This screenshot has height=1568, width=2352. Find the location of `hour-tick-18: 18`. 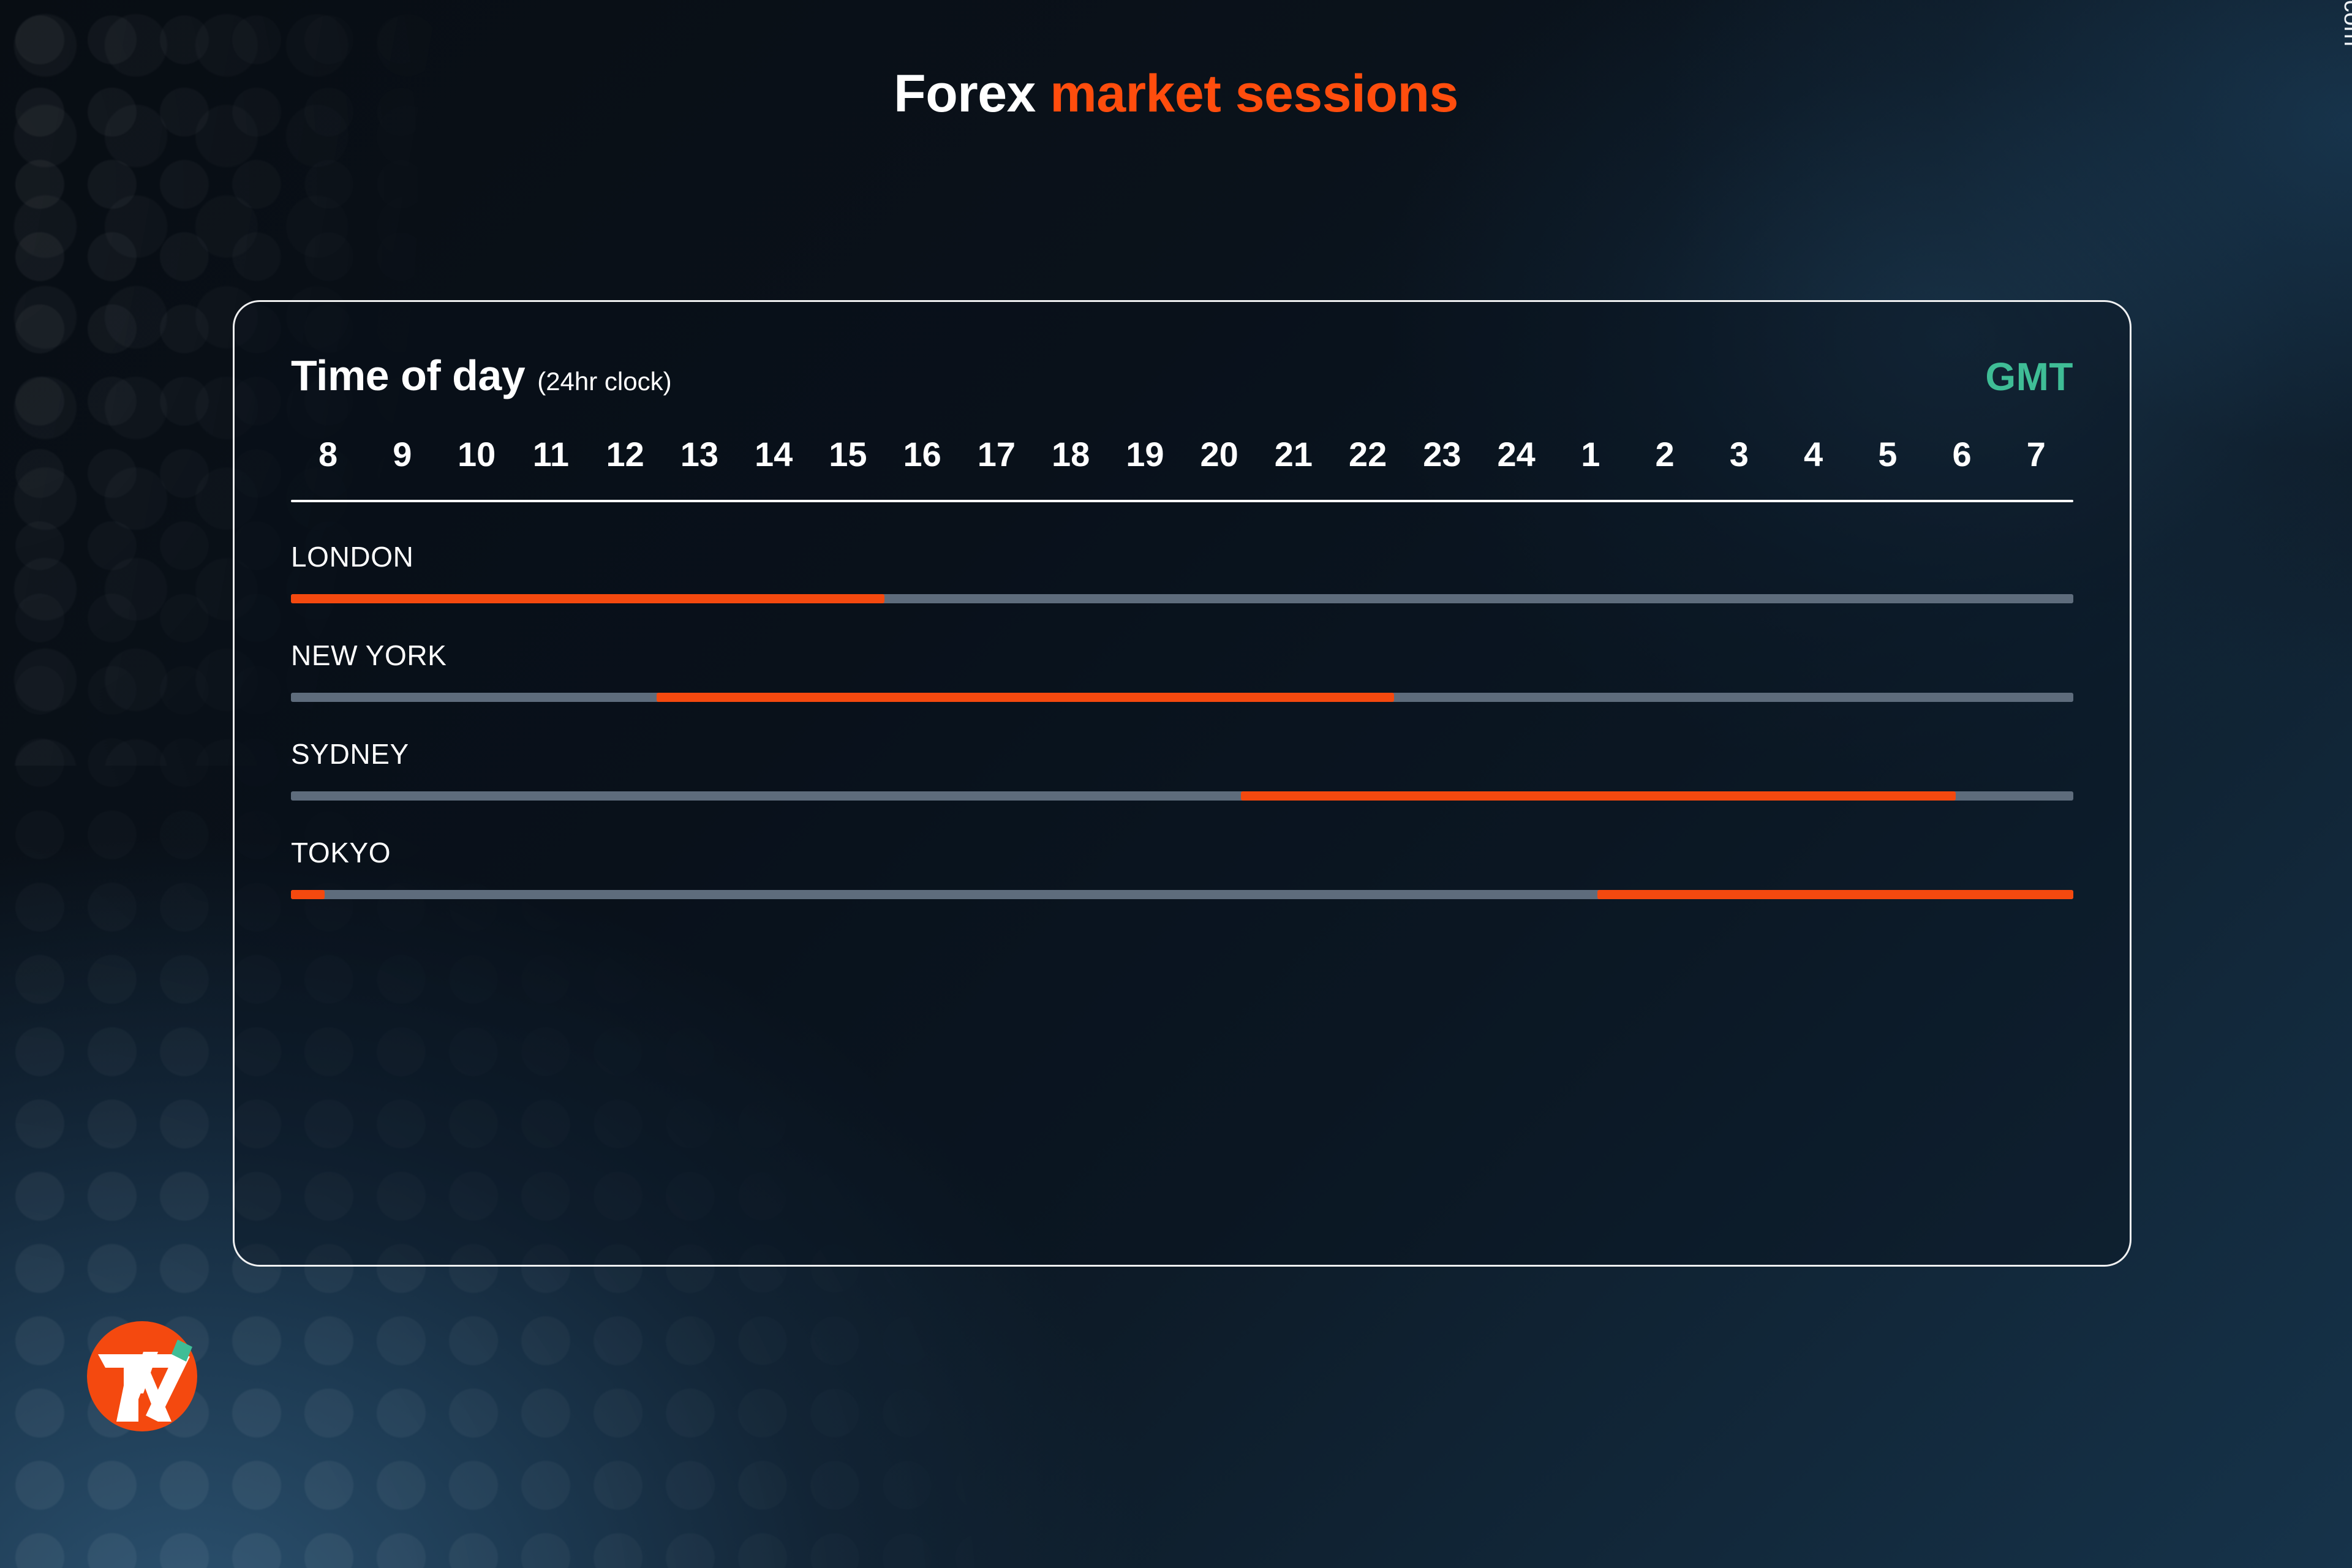

hour-tick-18: 18 is located at coordinates (1070, 454).